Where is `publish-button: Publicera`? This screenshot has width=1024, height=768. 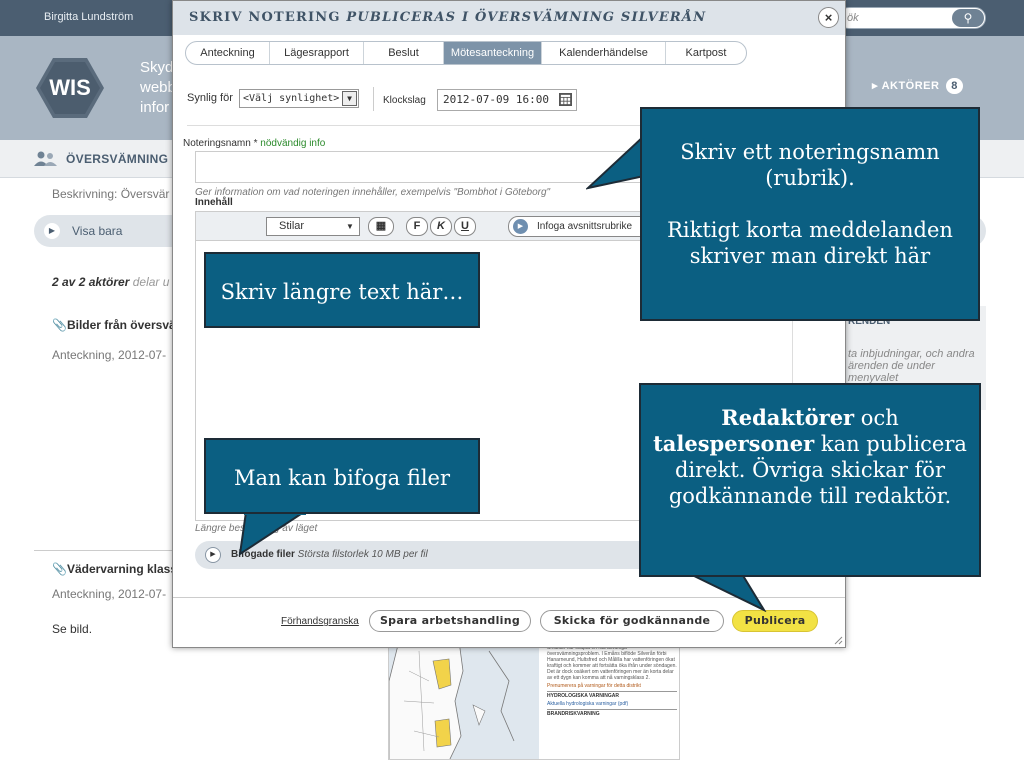
publish-button: Publicera is located at coordinates (775, 621).